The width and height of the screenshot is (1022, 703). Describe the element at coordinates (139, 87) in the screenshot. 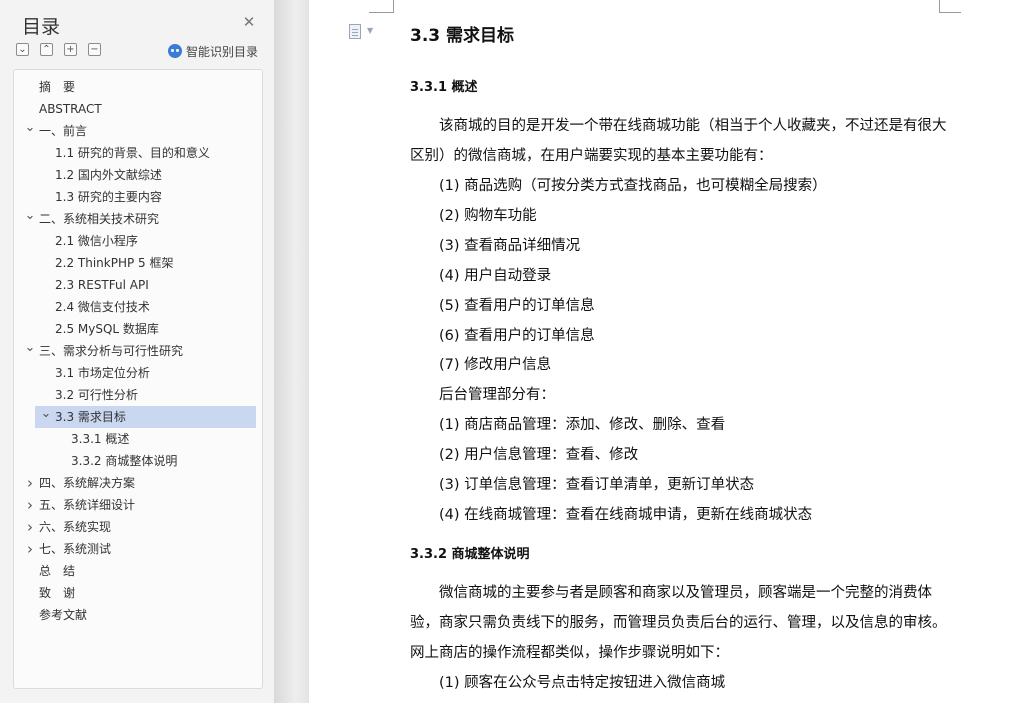

I see `toc-item: 摘 要` at that location.